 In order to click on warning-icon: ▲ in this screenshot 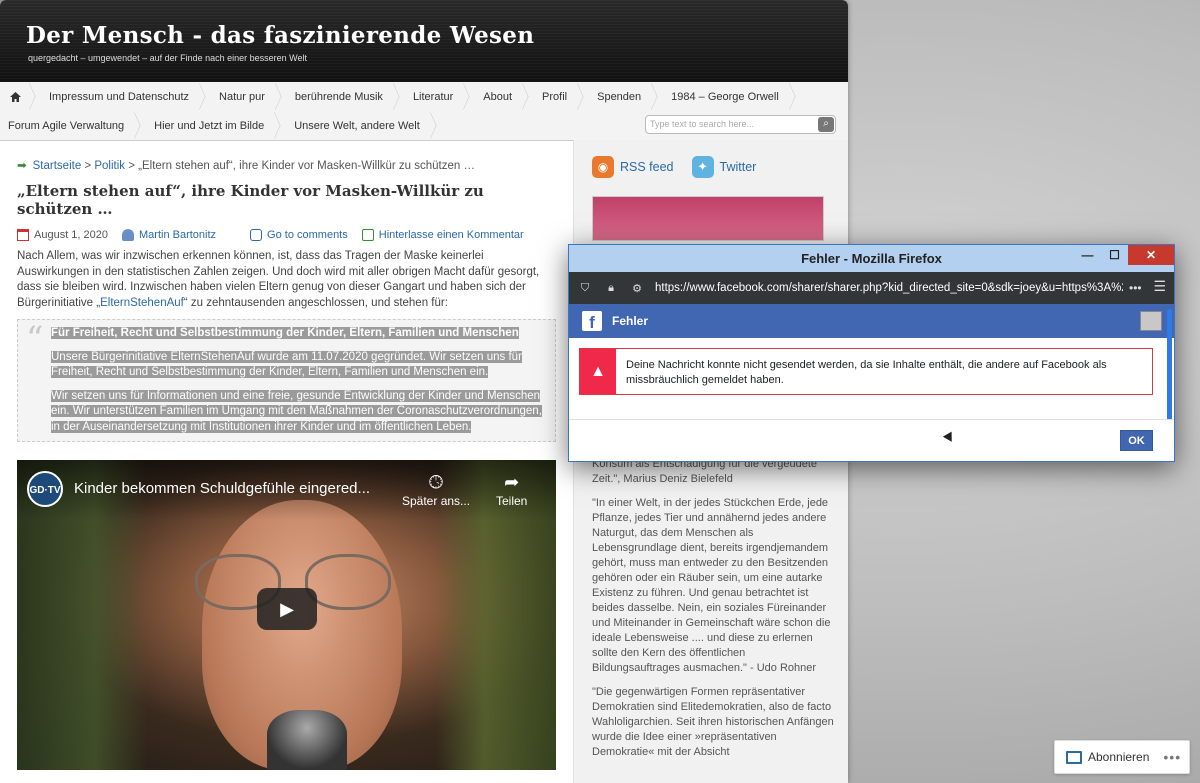, I will do `click(598, 371)`.